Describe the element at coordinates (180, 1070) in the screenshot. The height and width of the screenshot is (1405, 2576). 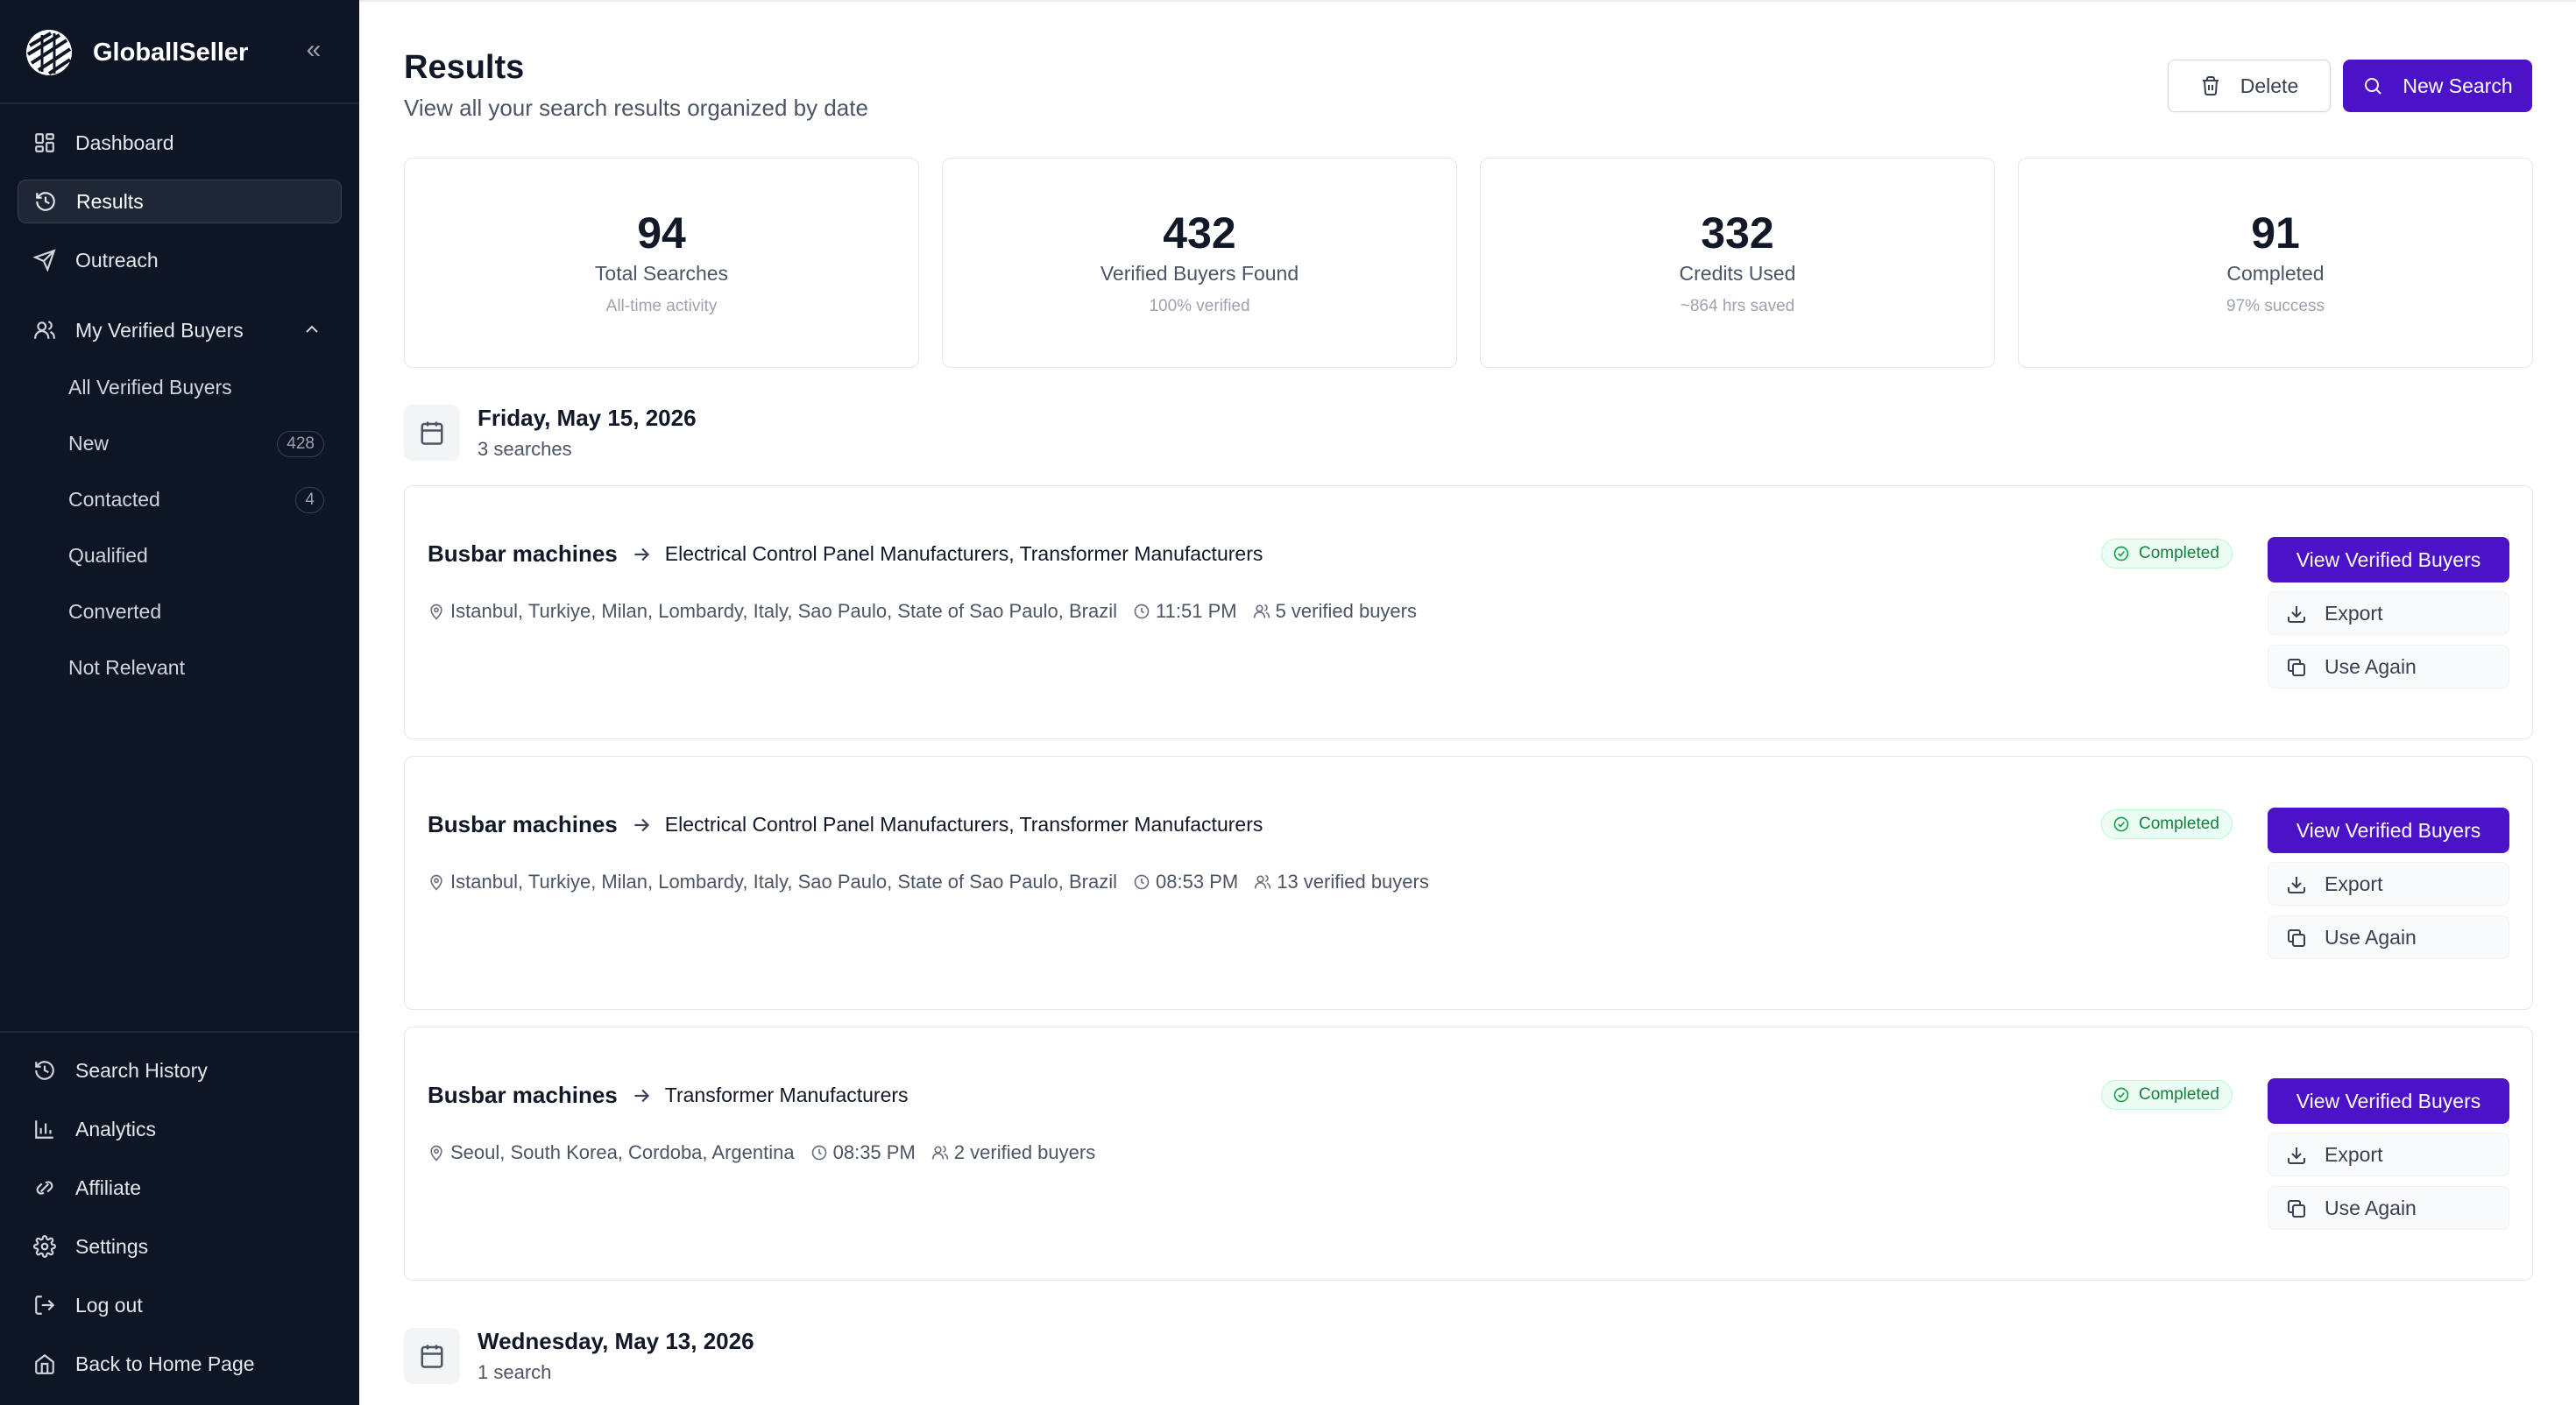
I see `sidebar-item-search-history: Search History` at that location.